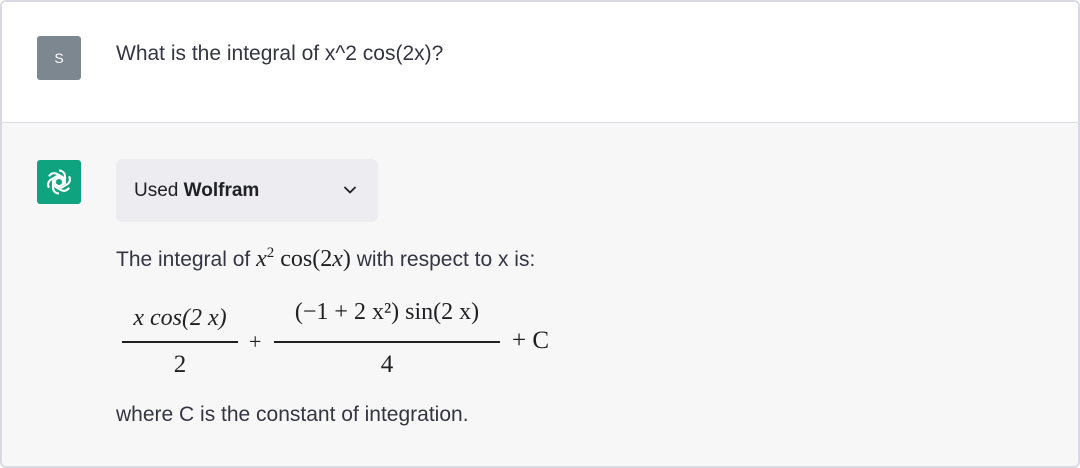 The width and height of the screenshot is (1080, 468). I want to click on tool-usage-label: Used Wolfram, so click(196, 191).